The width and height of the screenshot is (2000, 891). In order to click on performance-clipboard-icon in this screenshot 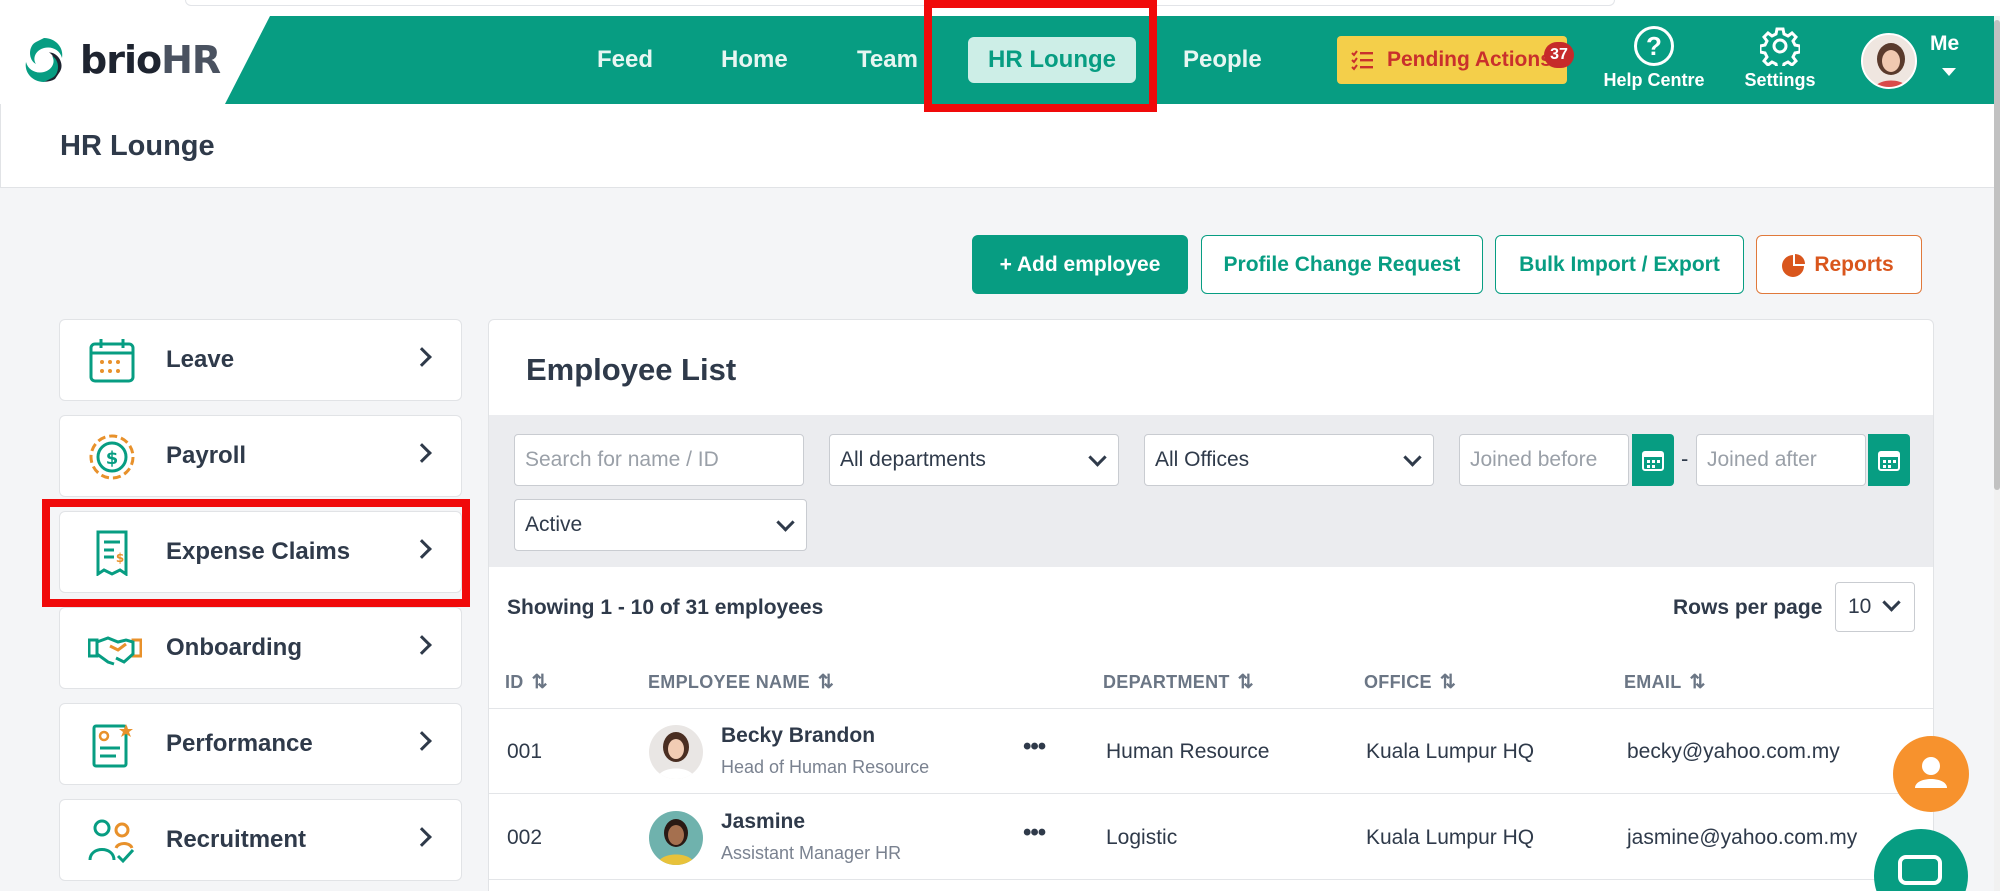, I will do `click(112, 746)`.